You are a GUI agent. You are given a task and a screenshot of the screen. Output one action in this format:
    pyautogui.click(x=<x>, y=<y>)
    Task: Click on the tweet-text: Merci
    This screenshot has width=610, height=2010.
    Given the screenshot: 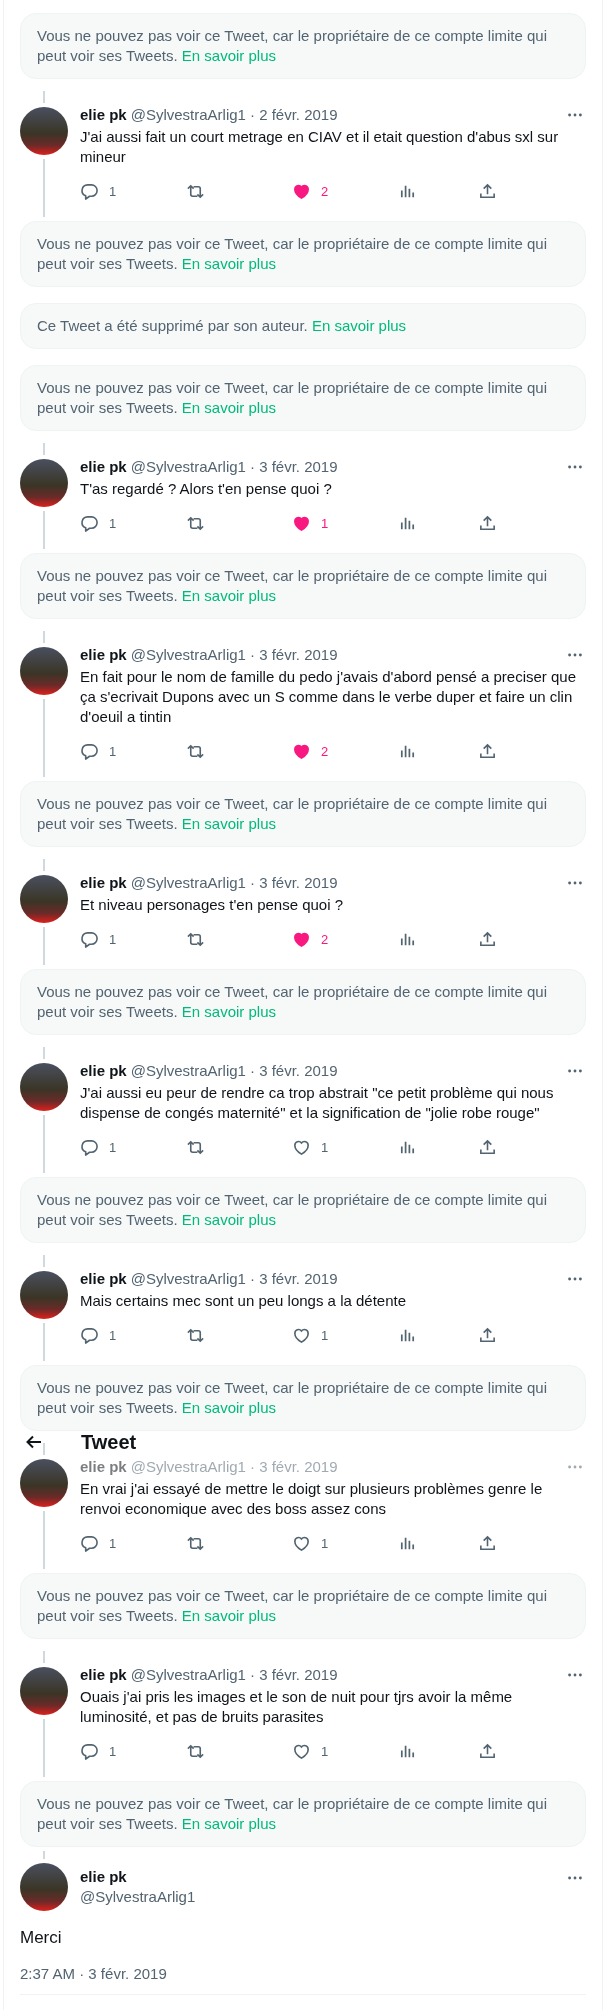 What is the action you would take?
    pyautogui.click(x=41, y=1938)
    